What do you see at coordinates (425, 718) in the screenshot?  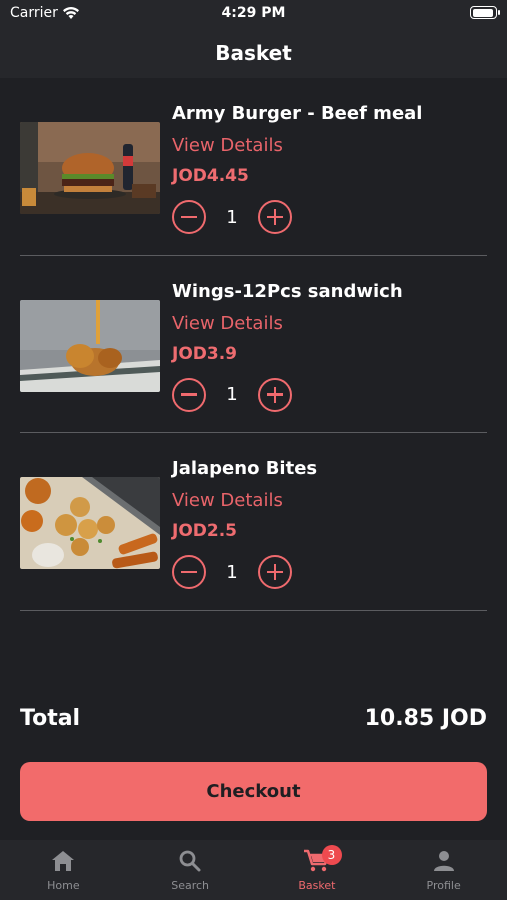 I see `total-value: 10.85 JOD` at bounding box center [425, 718].